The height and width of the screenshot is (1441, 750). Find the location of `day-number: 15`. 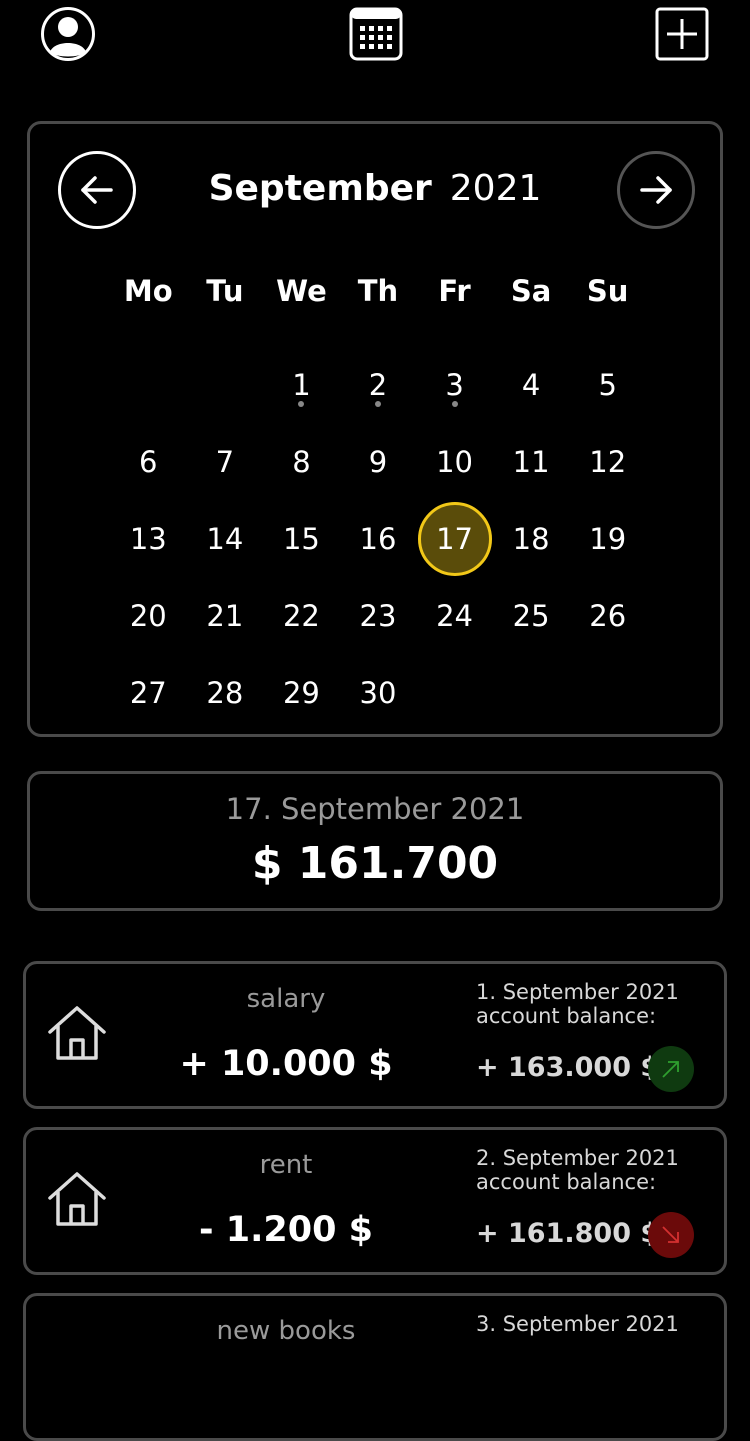

day-number: 15 is located at coordinates (301, 538).